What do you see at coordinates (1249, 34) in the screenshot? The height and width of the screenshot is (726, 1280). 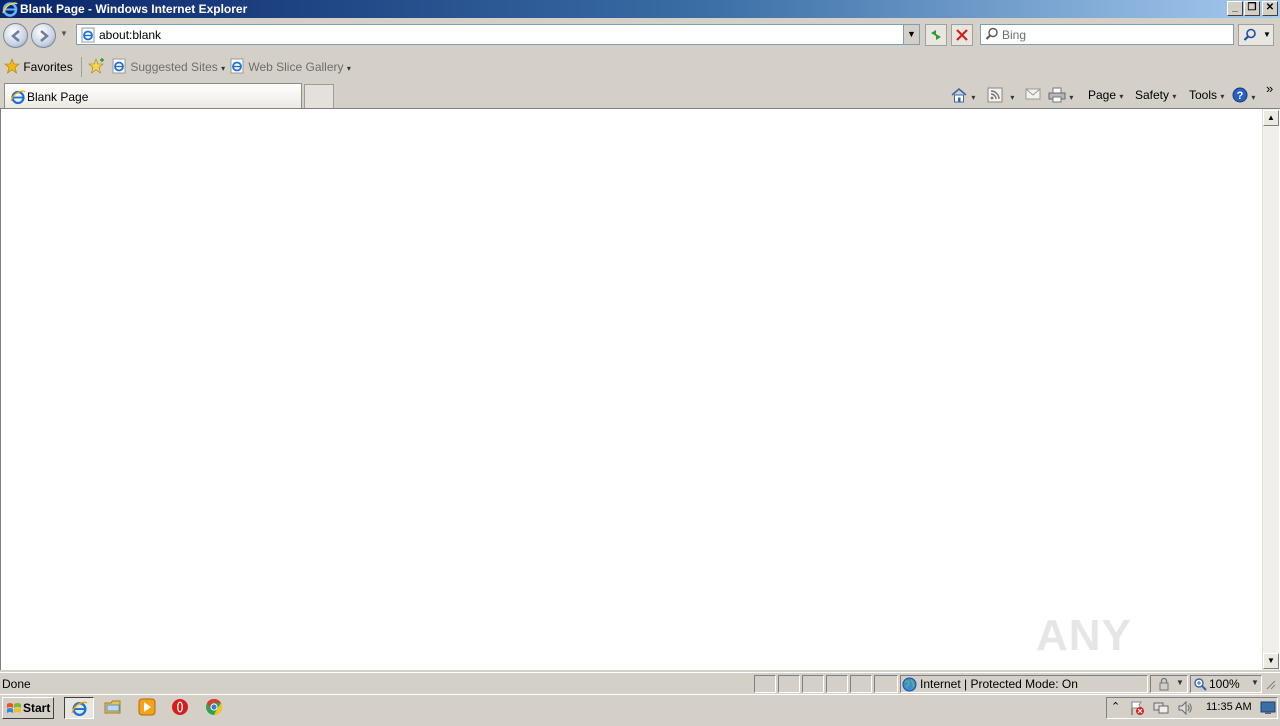 I see `search-go-icon` at bounding box center [1249, 34].